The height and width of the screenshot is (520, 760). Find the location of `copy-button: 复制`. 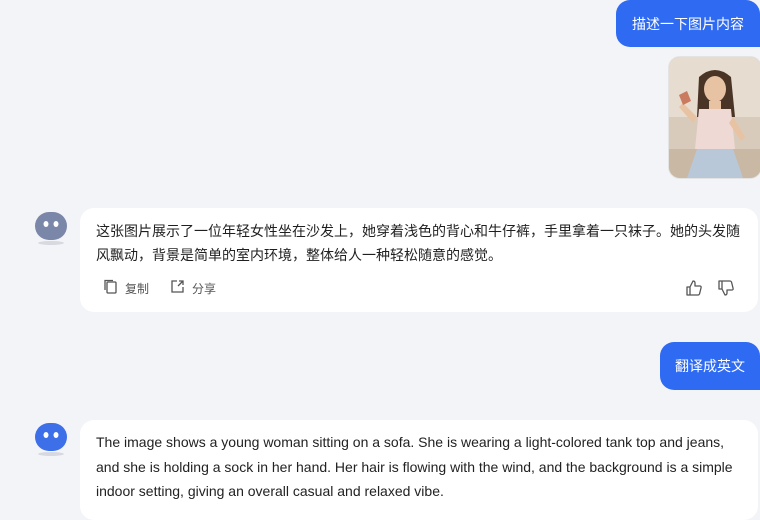

copy-button: 复制 is located at coordinates (125, 288).